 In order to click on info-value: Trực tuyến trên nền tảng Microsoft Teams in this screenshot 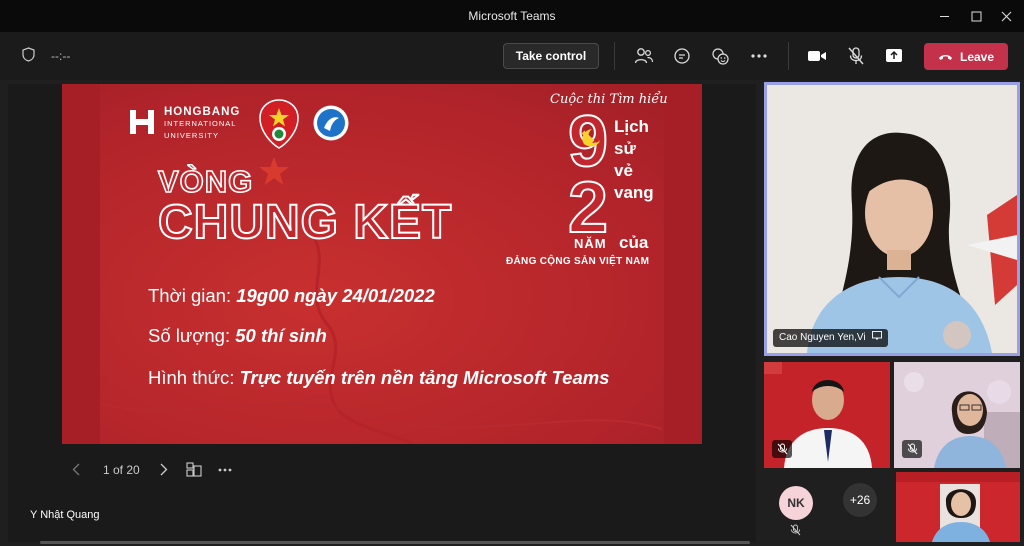, I will do `click(424, 377)`.